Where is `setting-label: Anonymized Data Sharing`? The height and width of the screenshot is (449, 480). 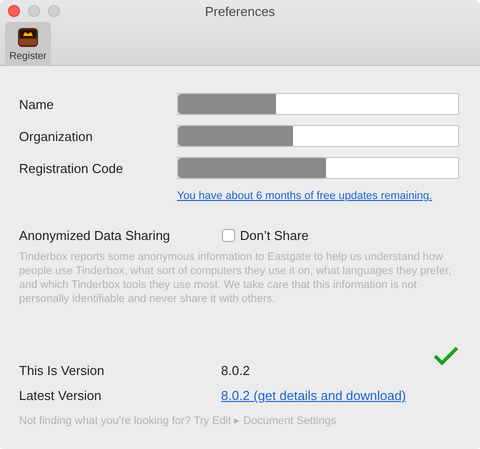
setting-label: Anonymized Data Sharing is located at coordinates (95, 235).